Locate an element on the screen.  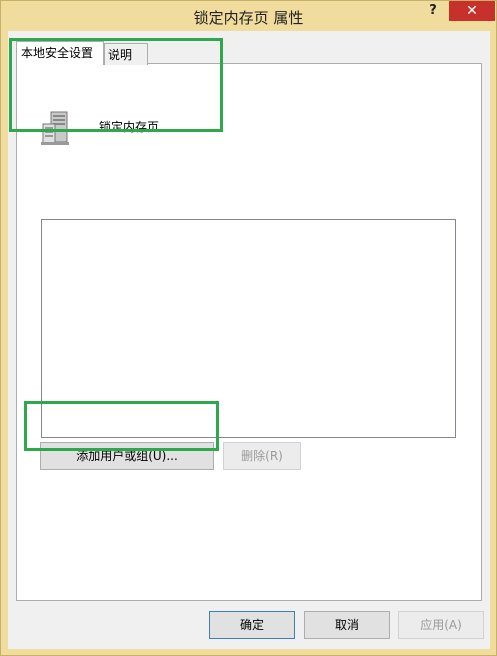
apply-button: 应用(A) is located at coordinates (441, 625).